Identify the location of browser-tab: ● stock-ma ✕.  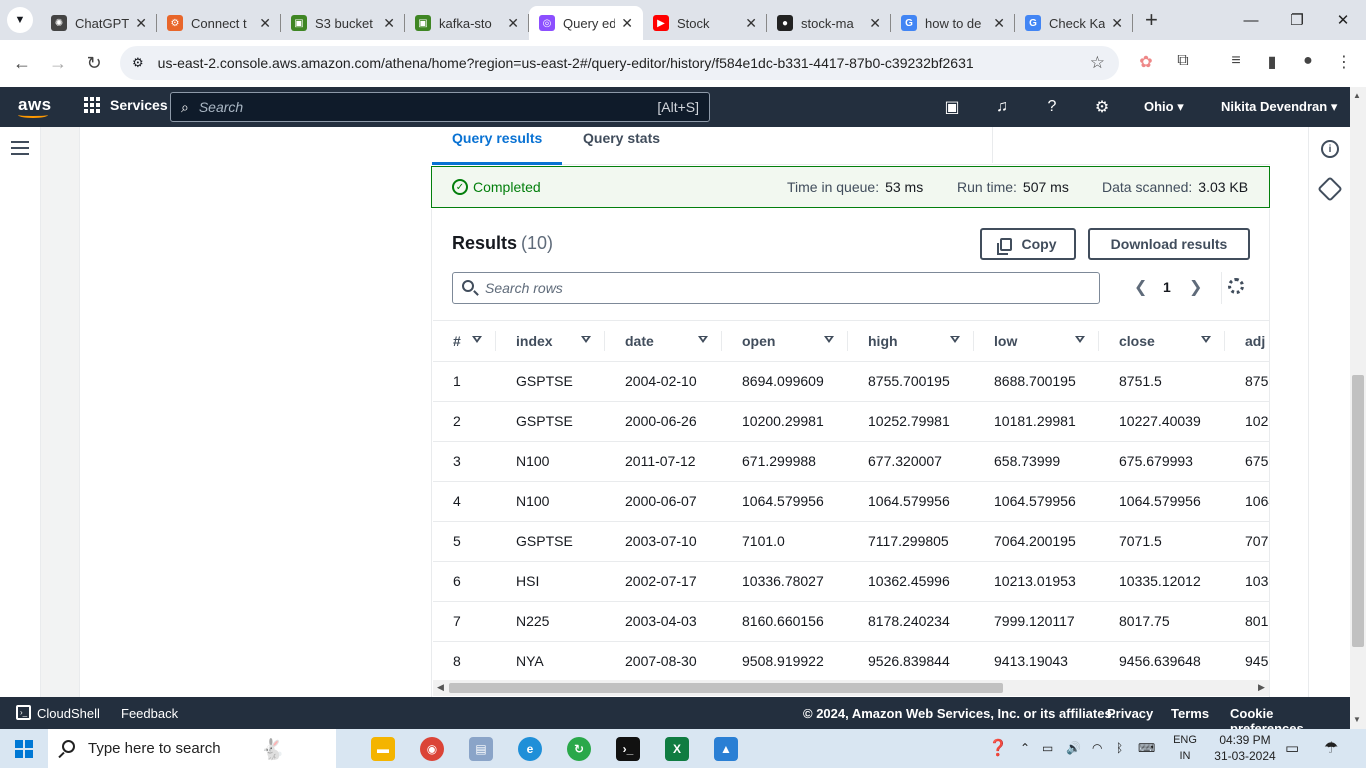
(829, 23).